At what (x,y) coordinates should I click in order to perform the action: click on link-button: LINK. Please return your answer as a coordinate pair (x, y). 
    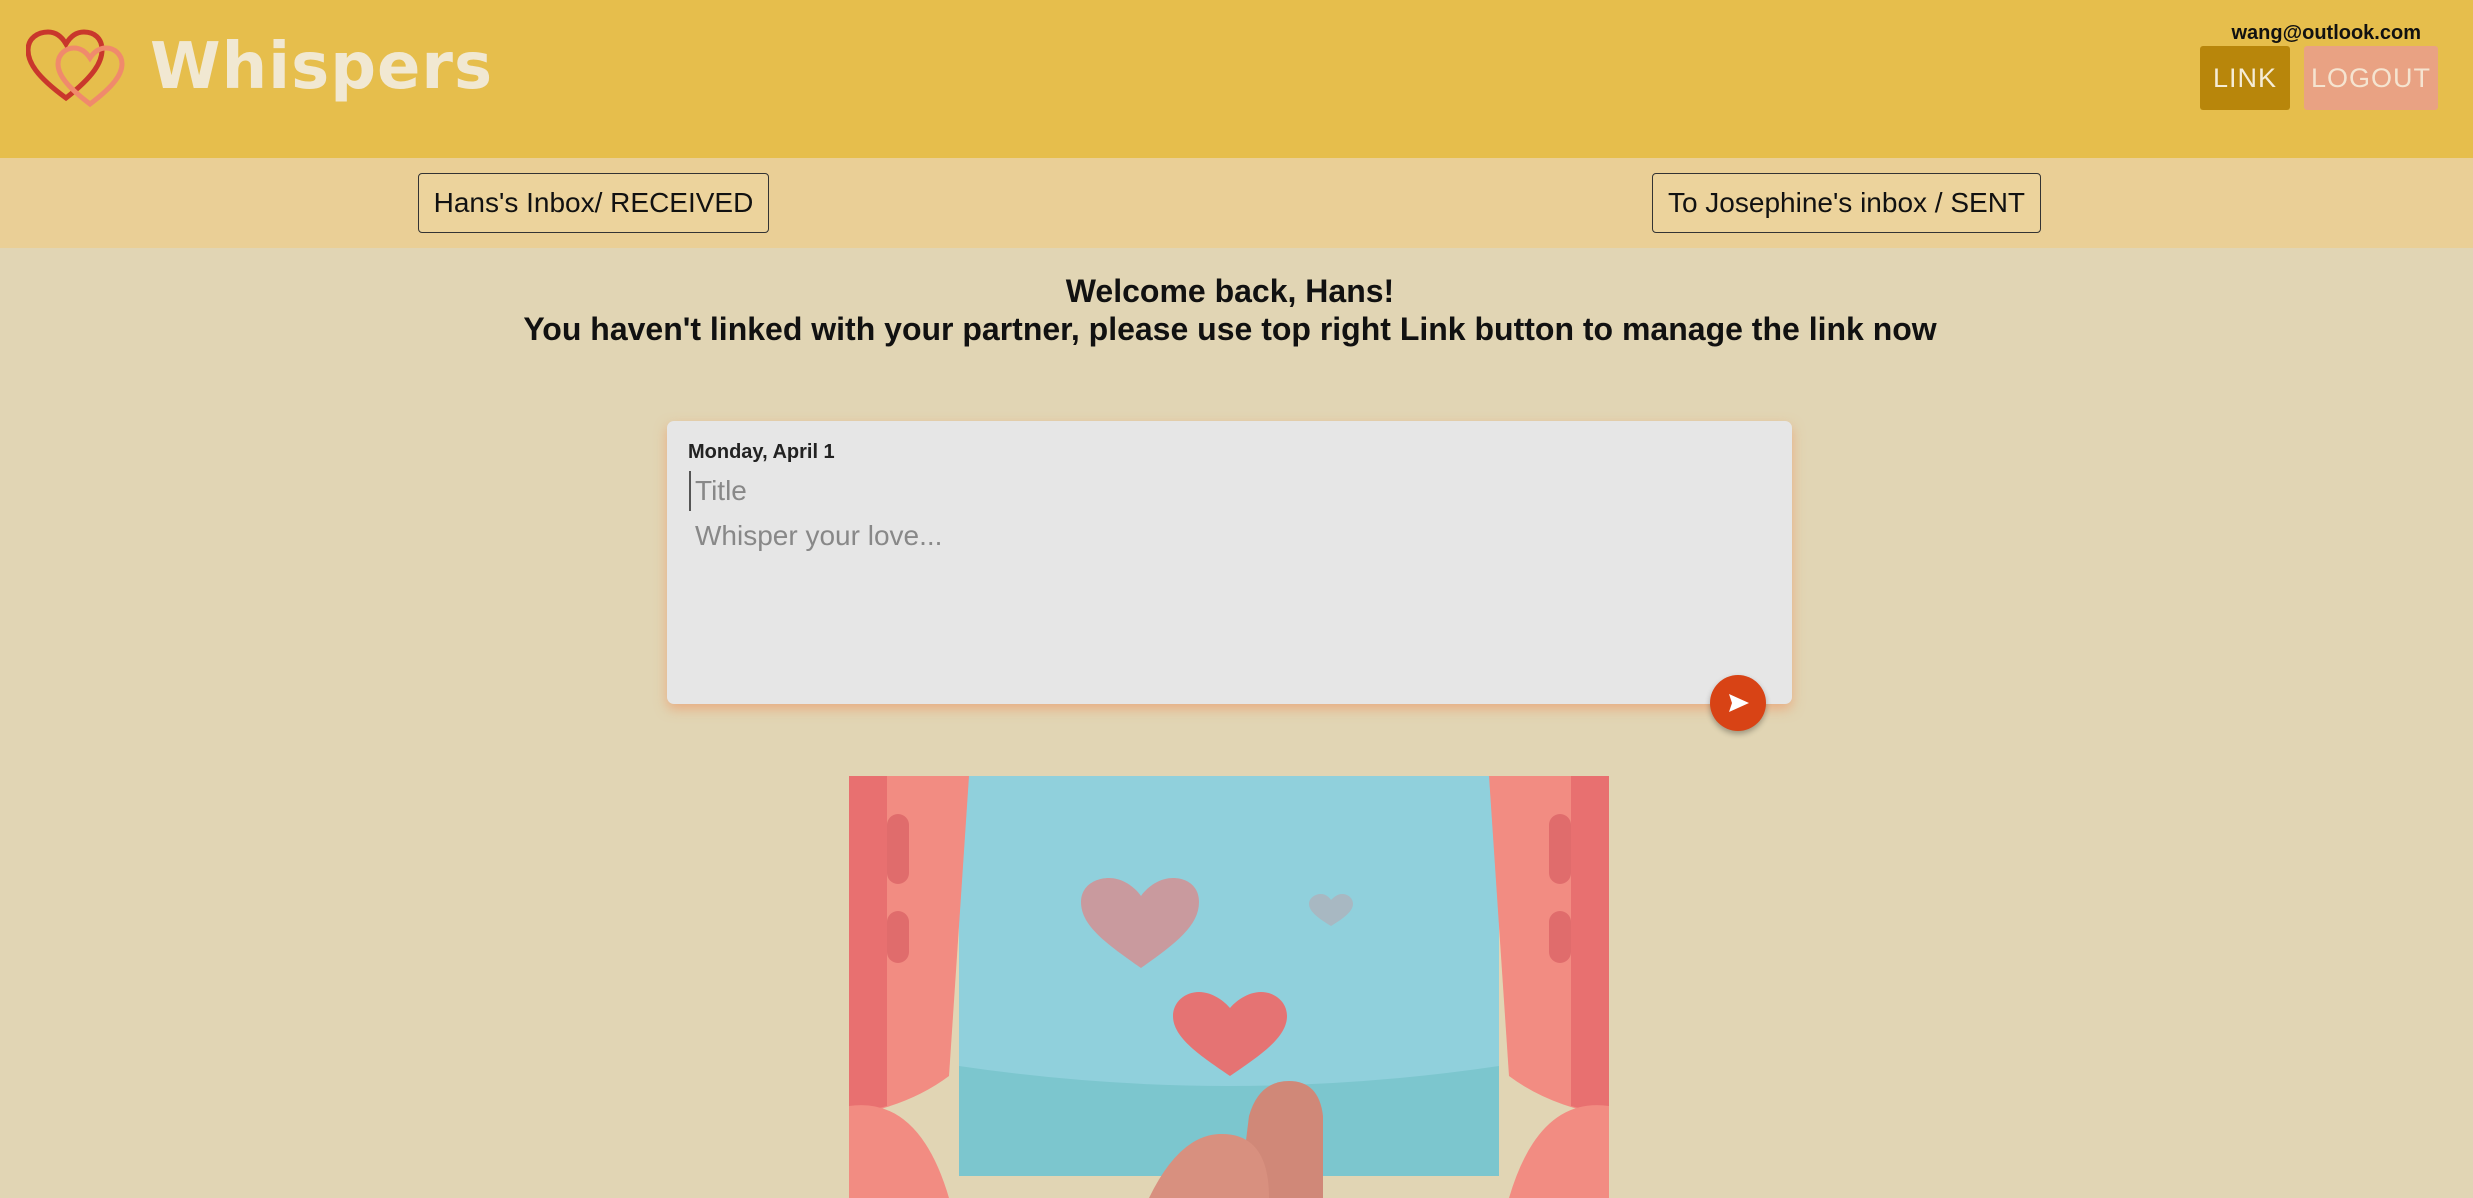
    Looking at the image, I should click on (2245, 78).